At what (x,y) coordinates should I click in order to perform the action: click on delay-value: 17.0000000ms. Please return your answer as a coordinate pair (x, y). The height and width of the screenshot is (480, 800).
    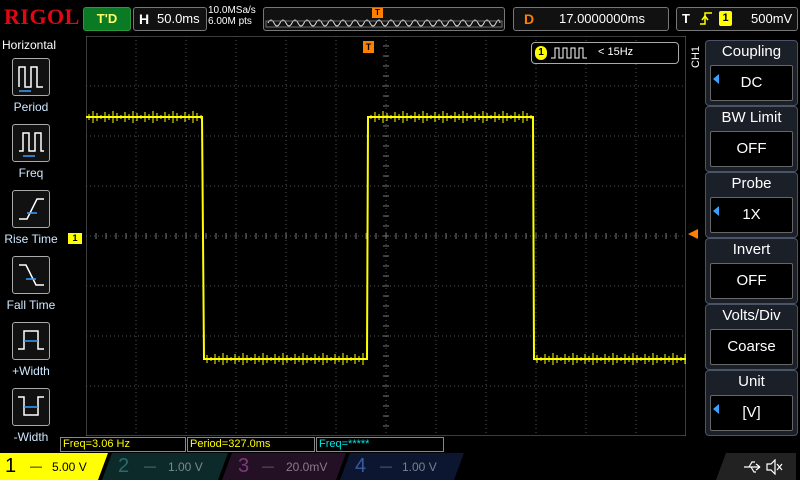
    Looking at the image, I should click on (602, 18).